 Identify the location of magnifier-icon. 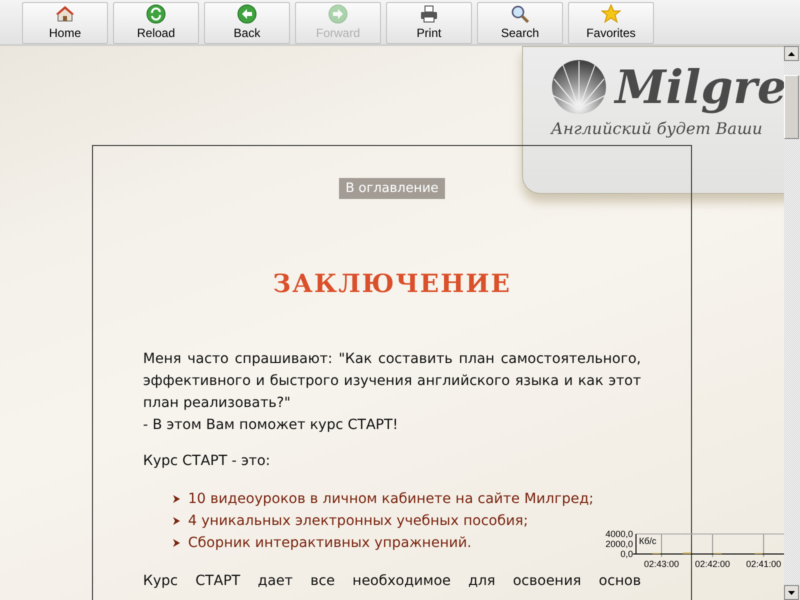
(520, 14).